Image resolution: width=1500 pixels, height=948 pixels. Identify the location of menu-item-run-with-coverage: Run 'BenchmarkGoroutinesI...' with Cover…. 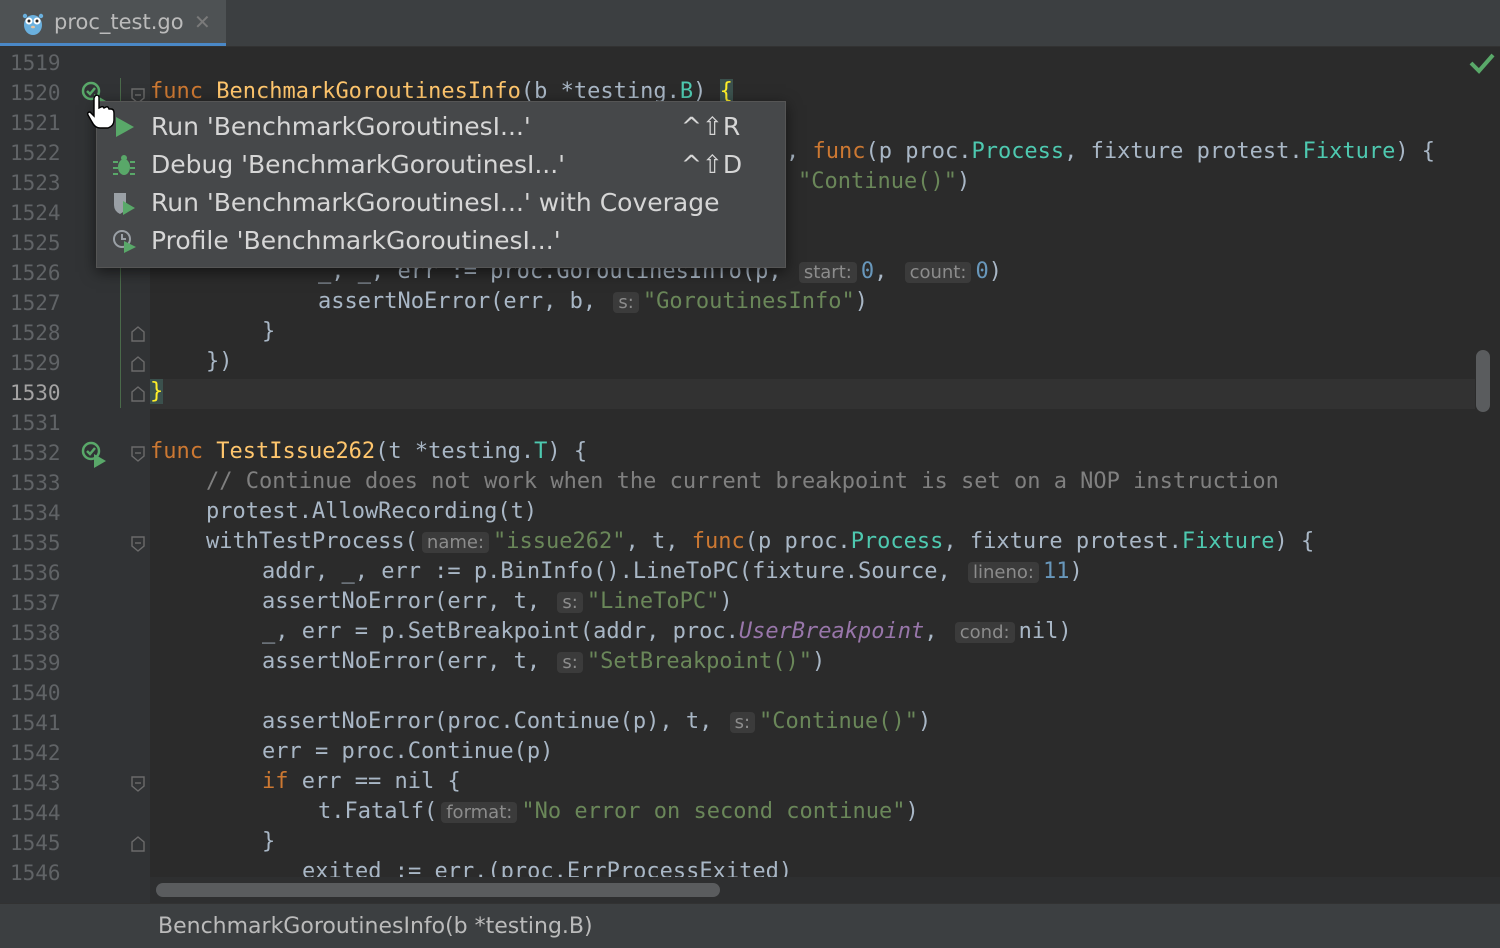
(442, 203).